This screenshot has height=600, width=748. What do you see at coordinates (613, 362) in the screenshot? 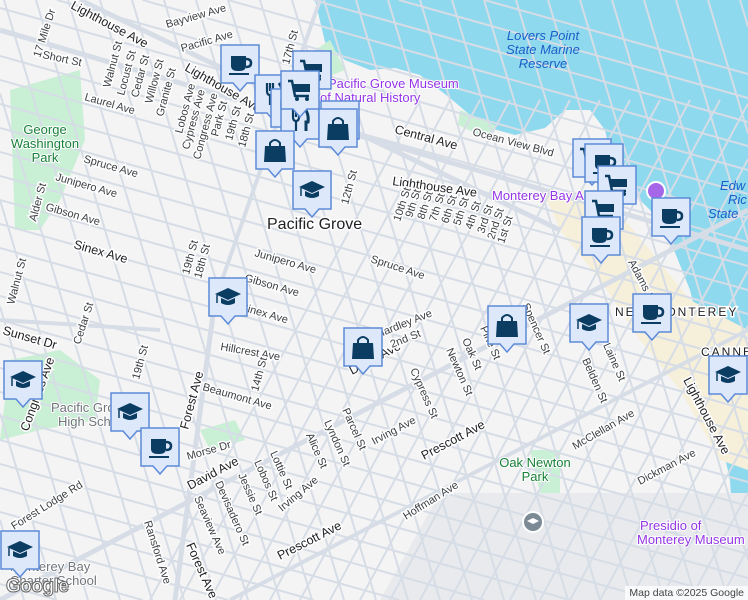
I see `street-label: Laine St` at bounding box center [613, 362].